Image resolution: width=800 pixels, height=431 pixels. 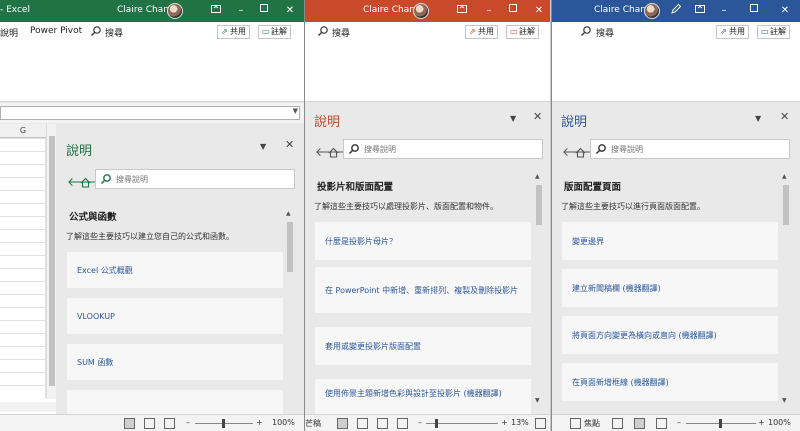 What do you see at coordinates (28, 407) in the screenshot?
I see `horizontal-scrollbar` at bounding box center [28, 407].